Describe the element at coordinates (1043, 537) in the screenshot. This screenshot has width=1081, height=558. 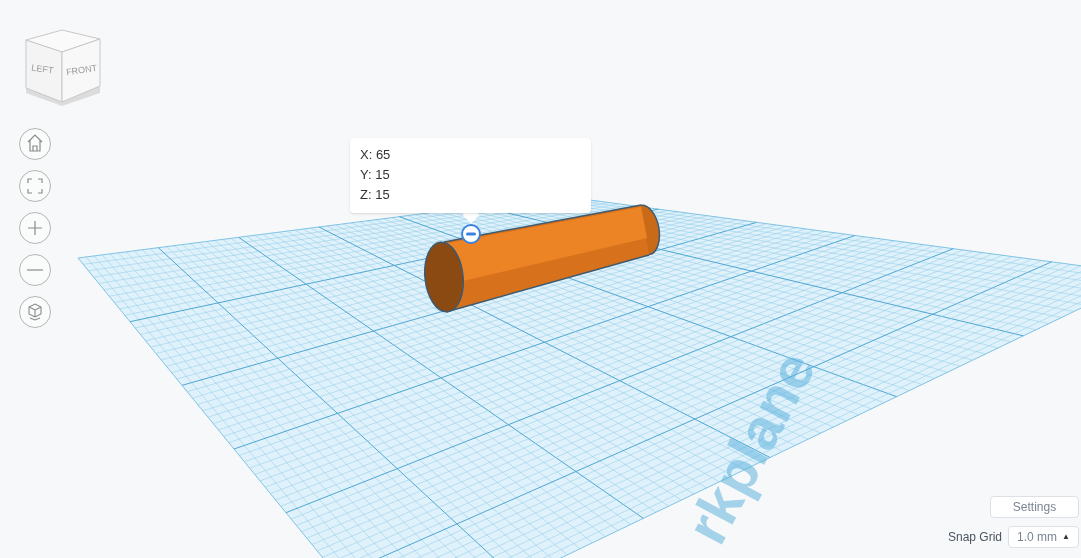
I see `snap-grid-dropdown: 1.0 mm ▲` at that location.